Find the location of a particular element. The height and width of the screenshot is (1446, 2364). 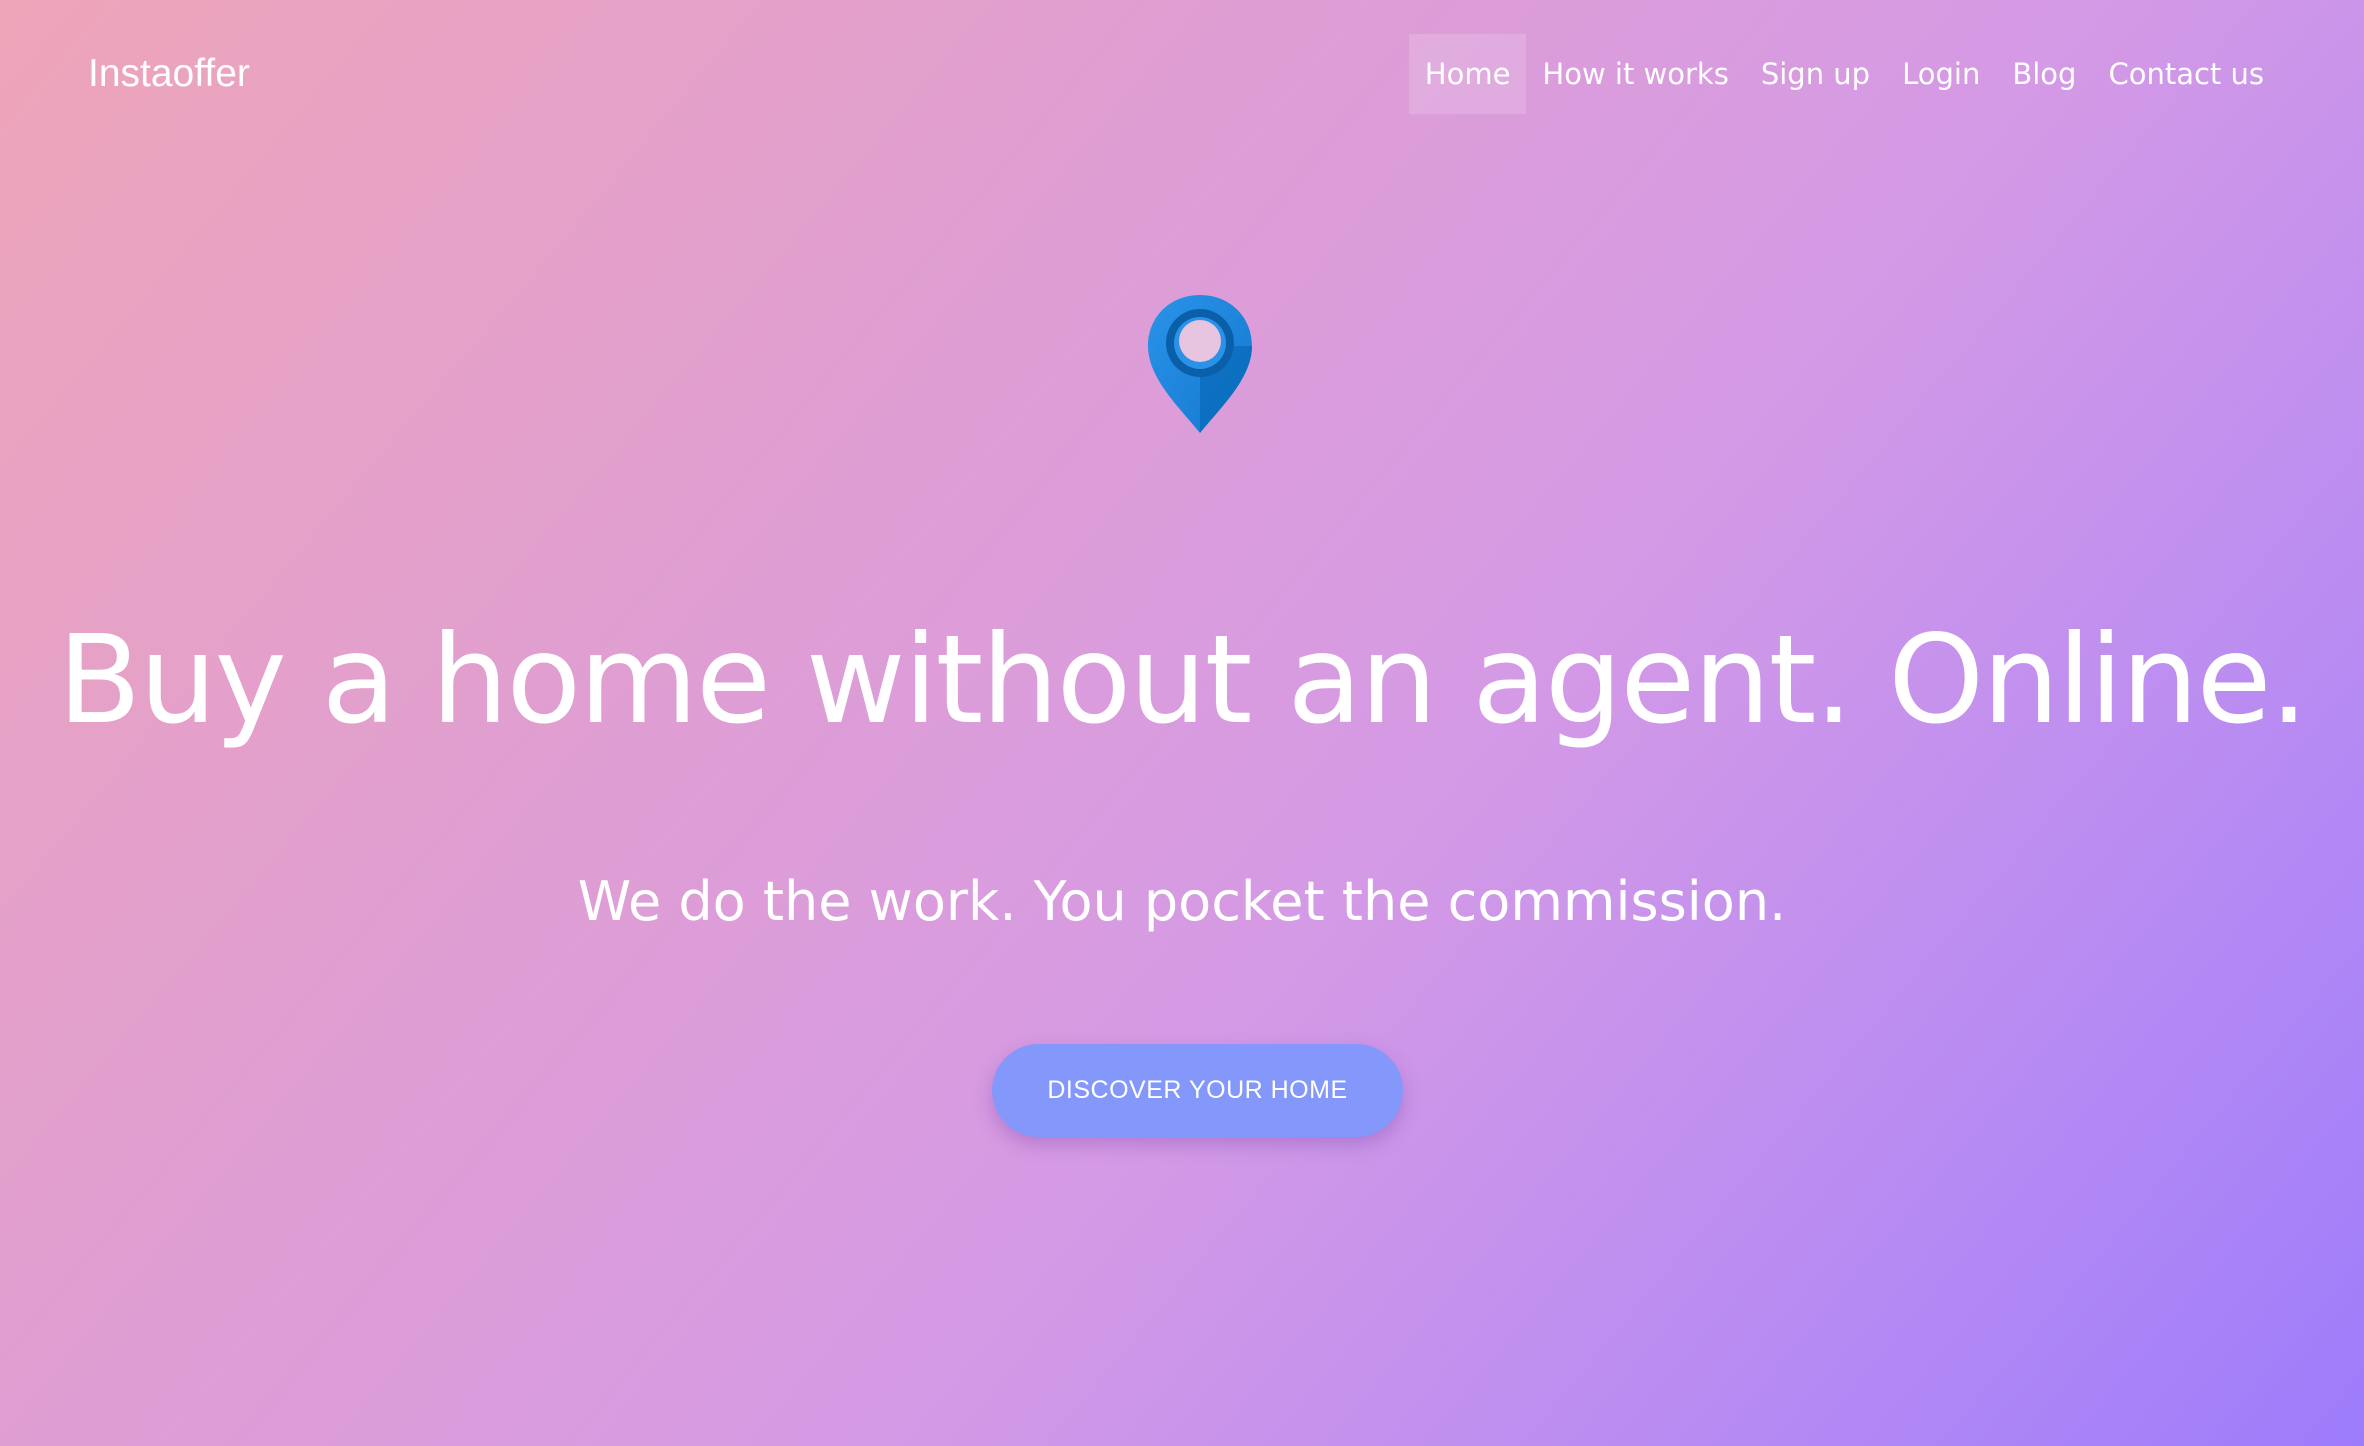

discover-your-home-button: DISCOVER YOUR HOME is located at coordinates (1197, 1090).